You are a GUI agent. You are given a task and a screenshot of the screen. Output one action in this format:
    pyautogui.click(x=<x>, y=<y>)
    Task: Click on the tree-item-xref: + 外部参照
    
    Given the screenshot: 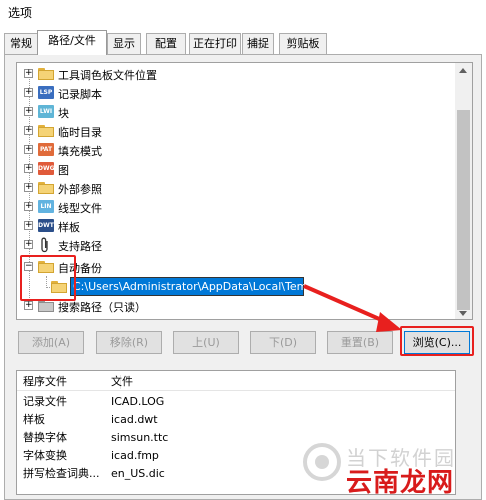 What is the action you would take?
    pyautogui.click(x=234, y=188)
    